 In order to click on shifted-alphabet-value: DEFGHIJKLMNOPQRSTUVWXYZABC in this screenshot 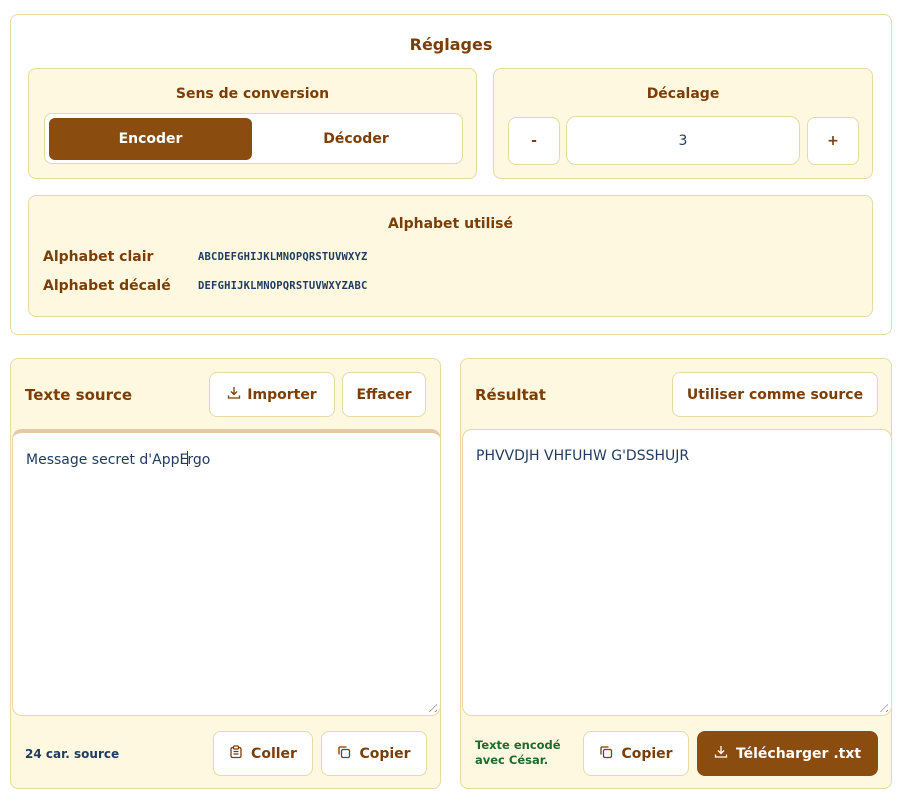, I will do `click(283, 286)`.